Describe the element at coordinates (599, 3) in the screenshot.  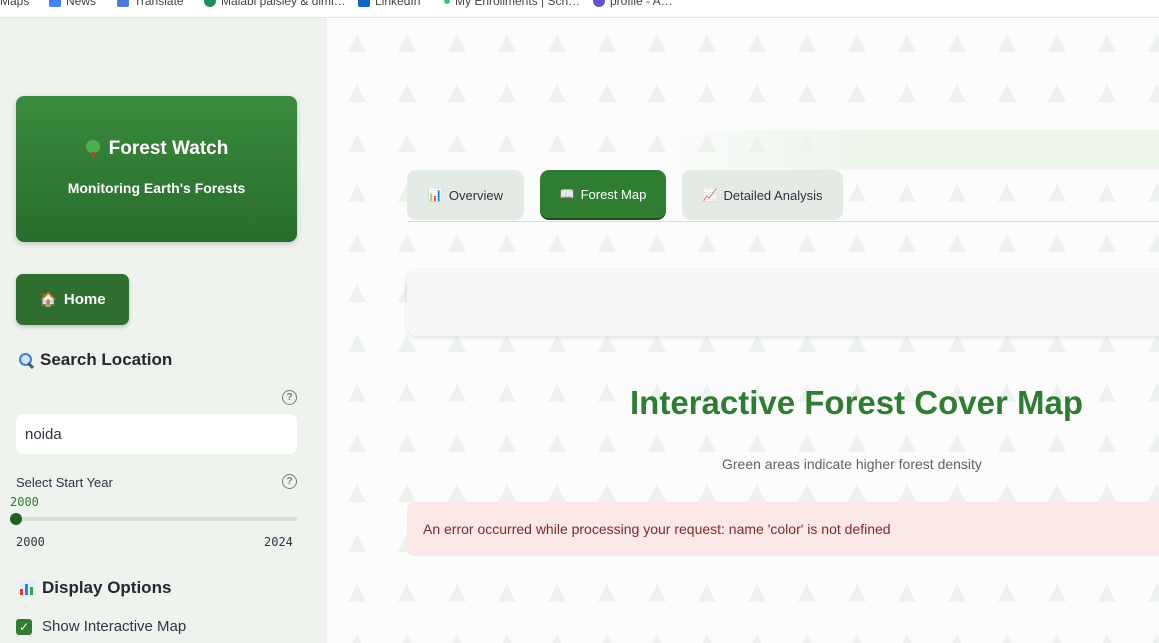
I see `profile-icon` at that location.